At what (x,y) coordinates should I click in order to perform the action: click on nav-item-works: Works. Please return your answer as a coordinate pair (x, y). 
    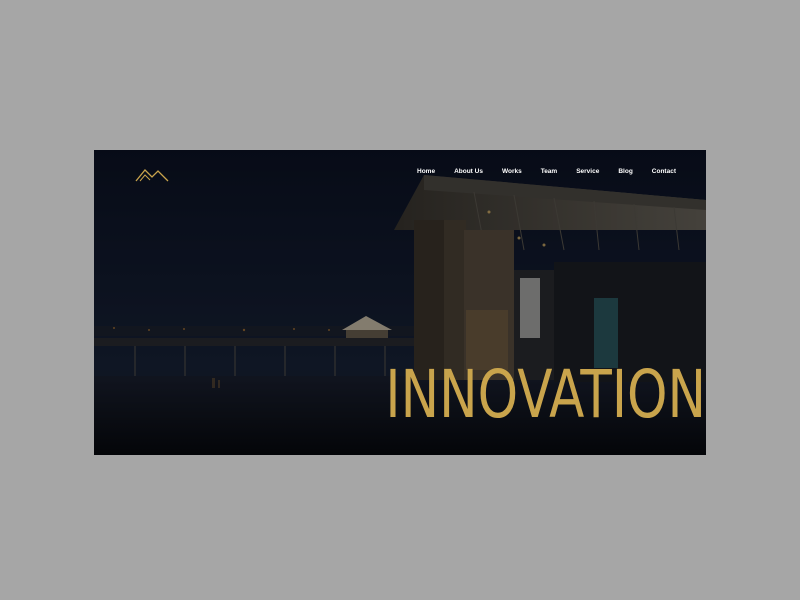
    Looking at the image, I should click on (512, 171).